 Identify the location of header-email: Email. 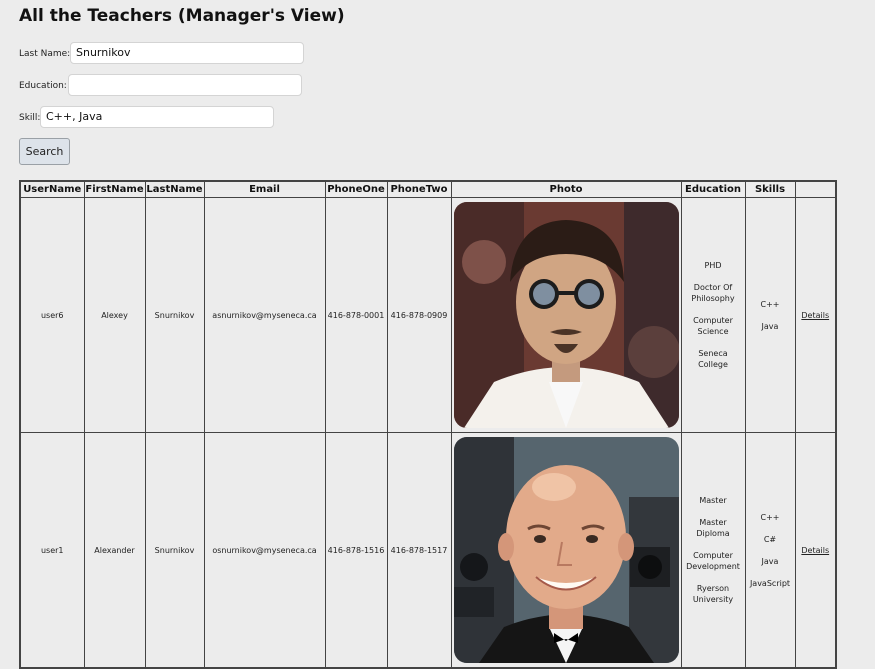
(264, 189).